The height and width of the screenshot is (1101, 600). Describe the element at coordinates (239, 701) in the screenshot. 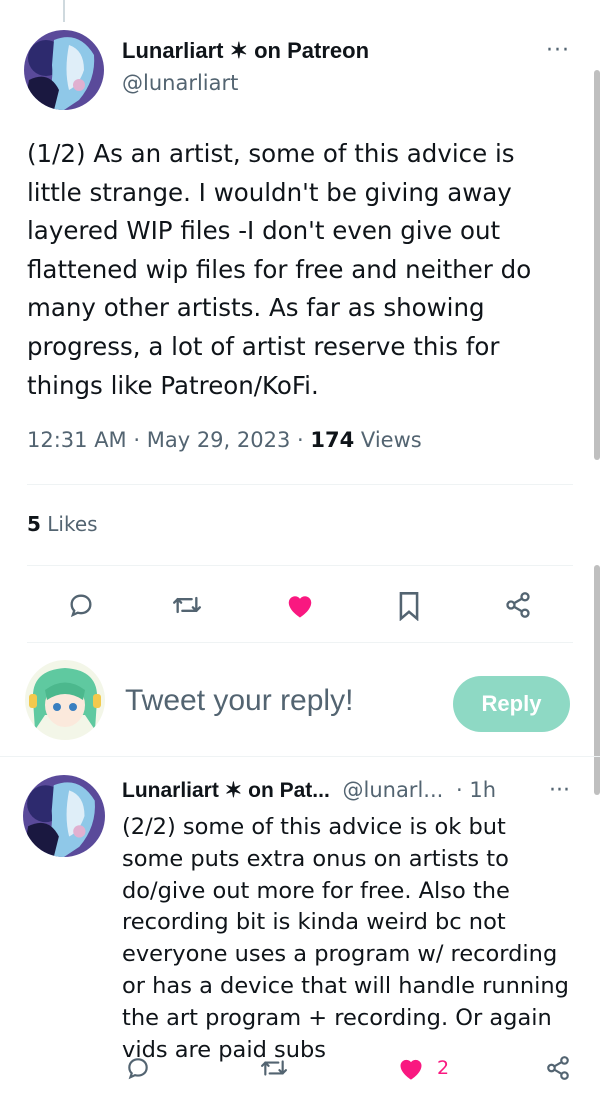

I see `reply-input: Tweet your reply!` at that location.